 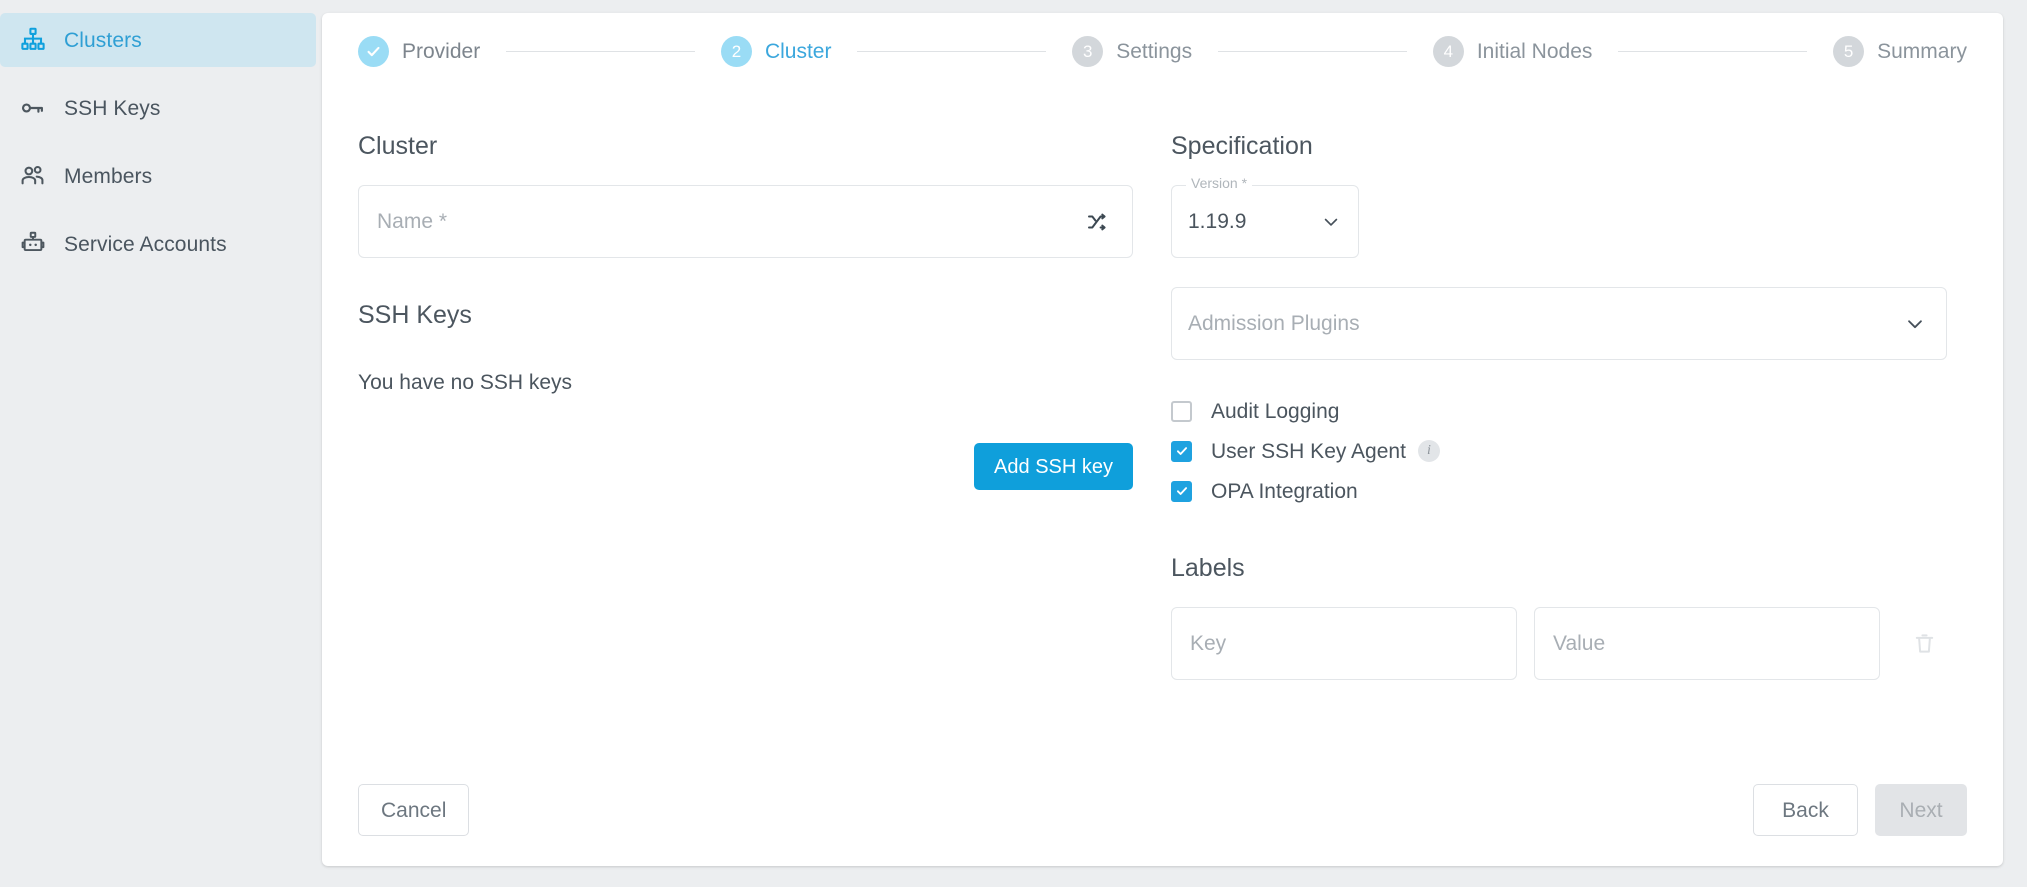 What do you see at coordinates (1559, 491) in the screenshot?
I see `option-opa-integration: OPA Integration` at bounding box center [1559, 491].